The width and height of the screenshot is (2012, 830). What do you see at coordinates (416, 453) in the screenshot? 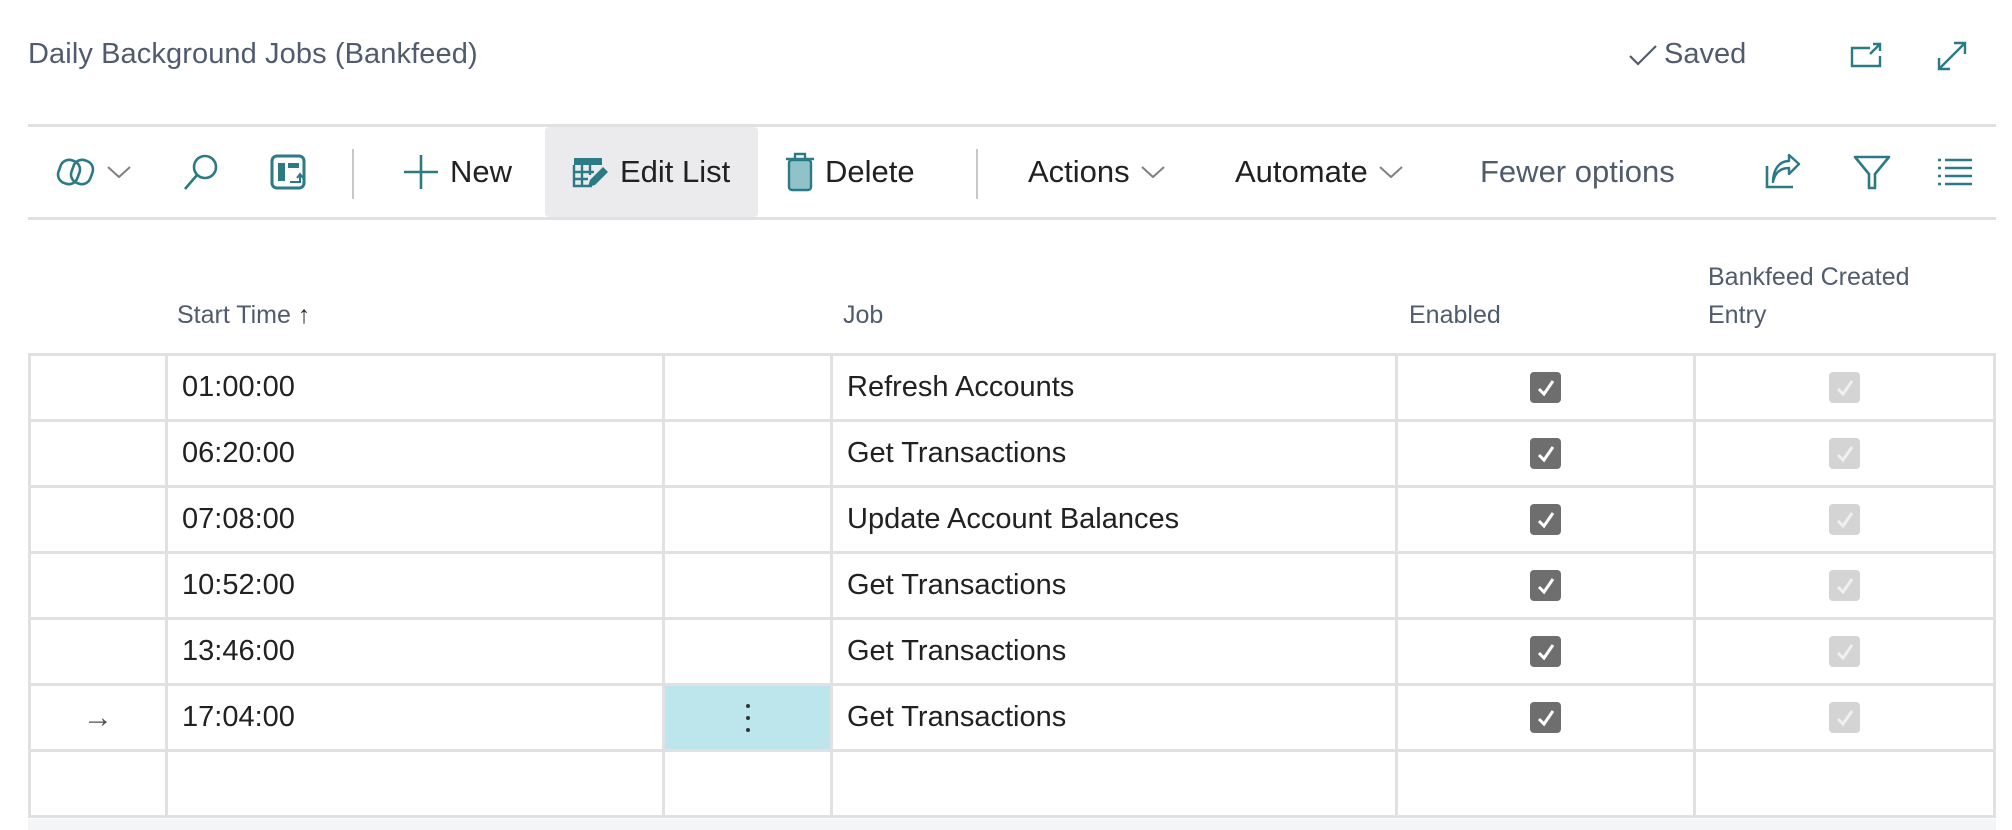
I see `start-time-cell: 06:20:00` at bounding box center [416, 453].